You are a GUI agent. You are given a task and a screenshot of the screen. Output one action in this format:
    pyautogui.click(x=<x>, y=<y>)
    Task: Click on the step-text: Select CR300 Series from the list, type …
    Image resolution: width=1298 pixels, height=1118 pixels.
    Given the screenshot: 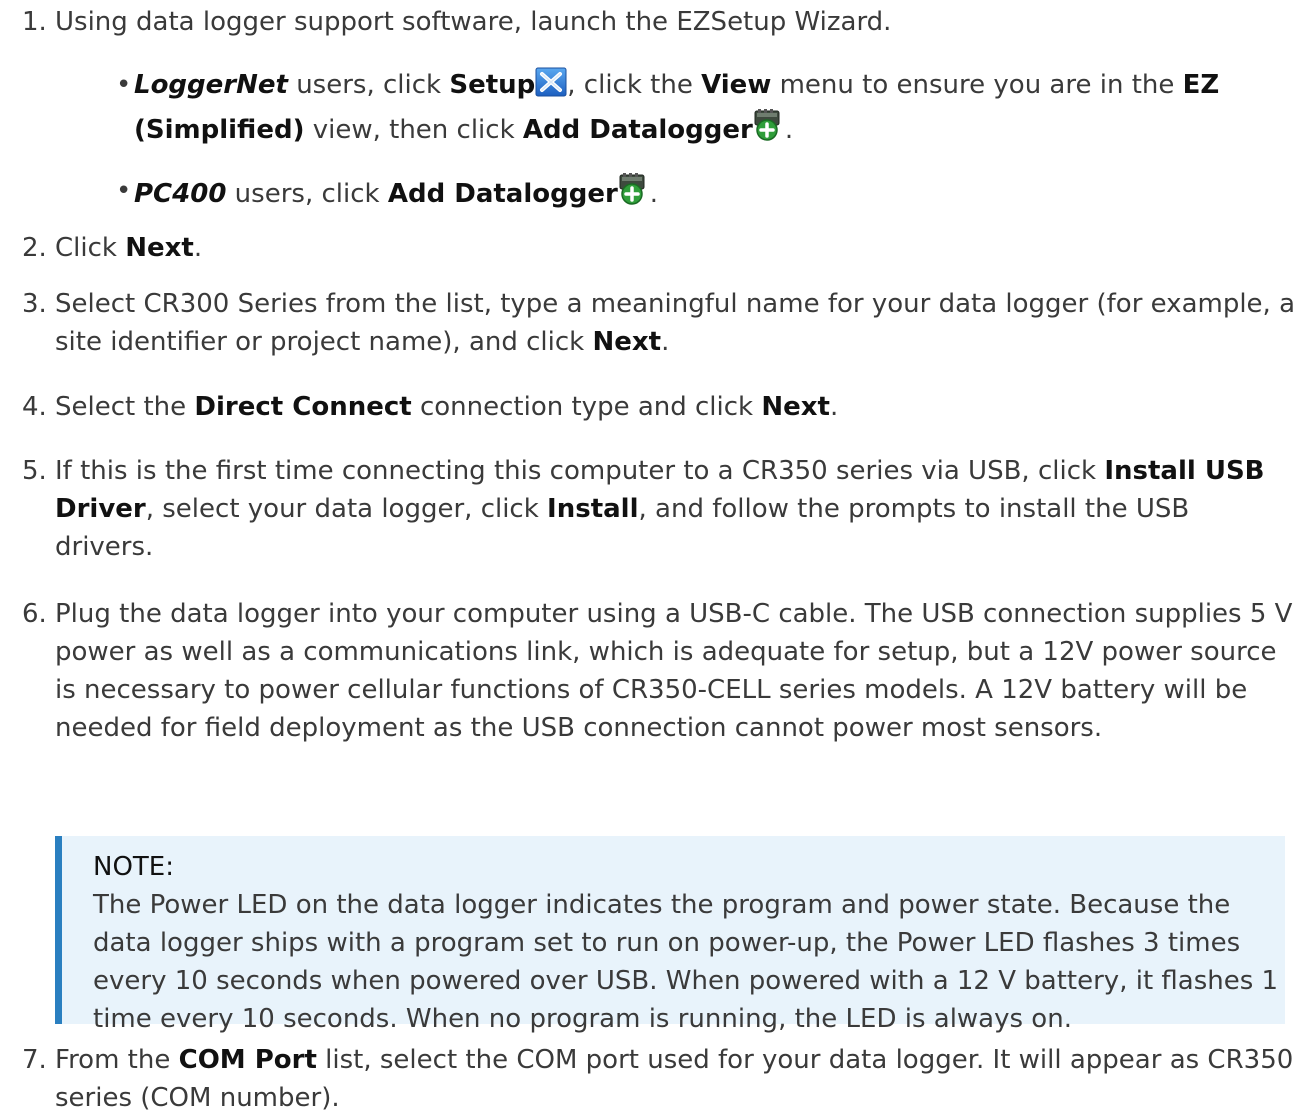 What is the action you would take?
    pyautogui.click(x=675, y=323)
    